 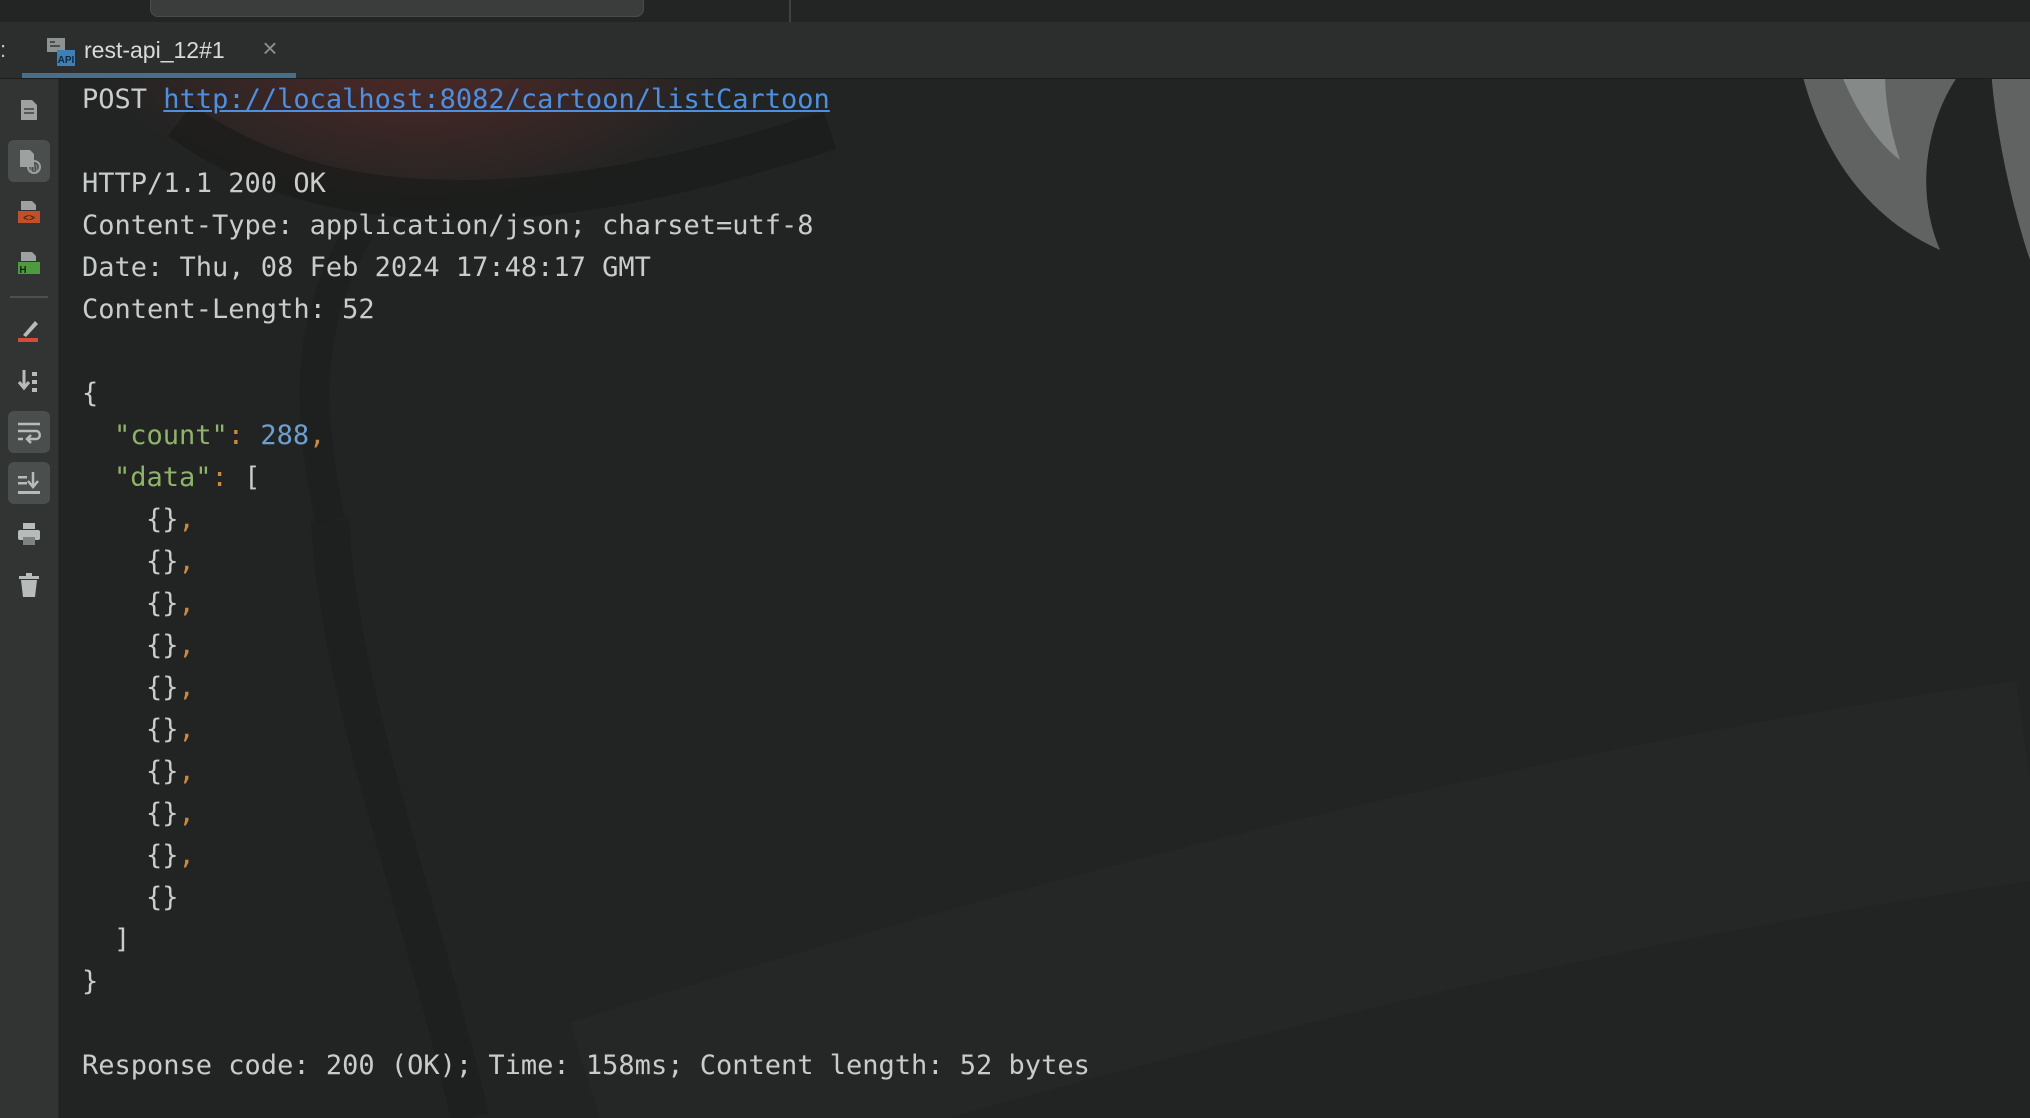 I want to click on json-open-brace: {, so click(x=90, y=393).